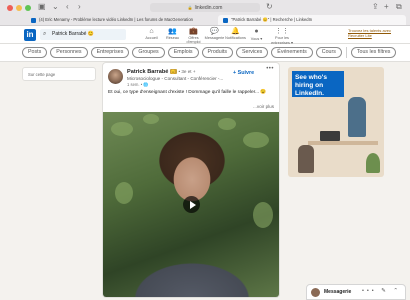 The height and width of the screenshot is (300, 410). What do you see at coordinates (282, 31) in the screenshot?
I see `grid-icon: ⋮⋮` at bounding box center [282, 31].